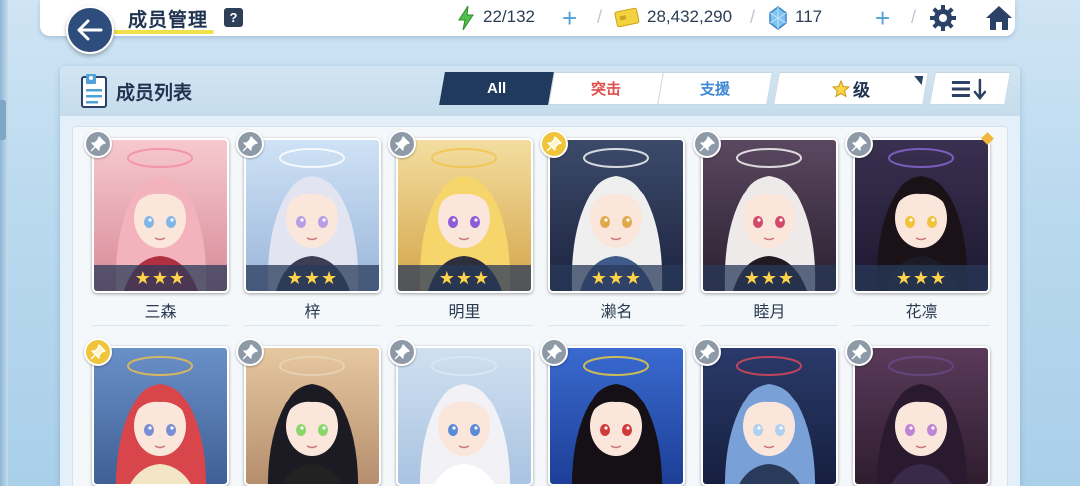 The width and height of the screenshot is (1080, 486). I want to click on member-card: ★★★ 濑名, so click(612, 228).